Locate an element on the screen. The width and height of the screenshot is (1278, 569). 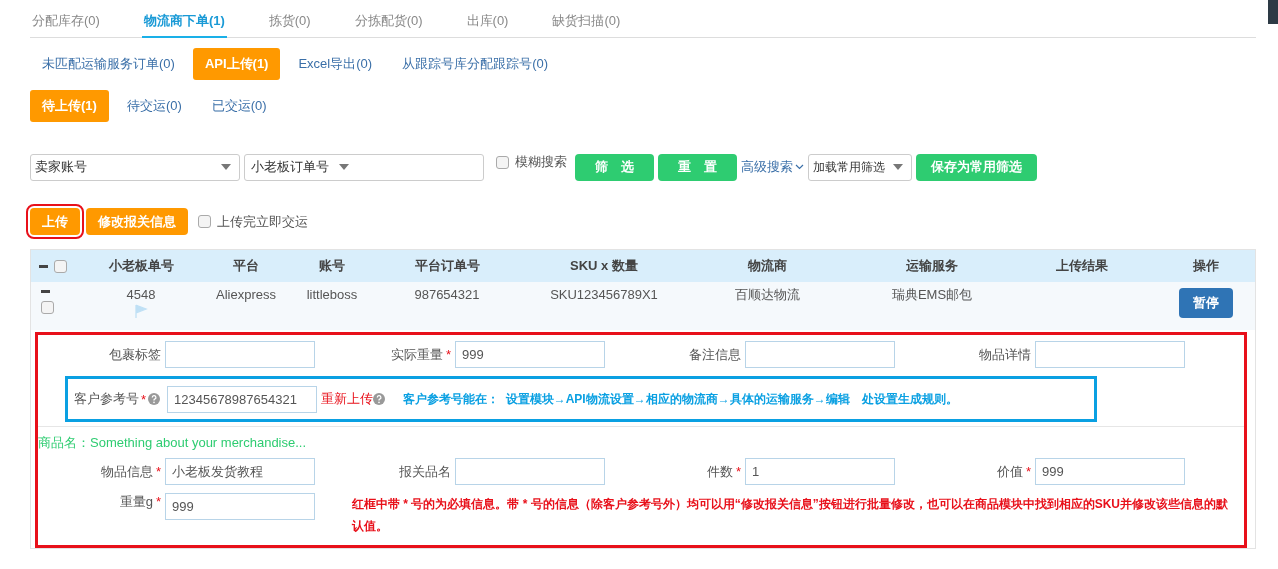
tab: 缺货扫描(0) is located at coordinates (586, 25).